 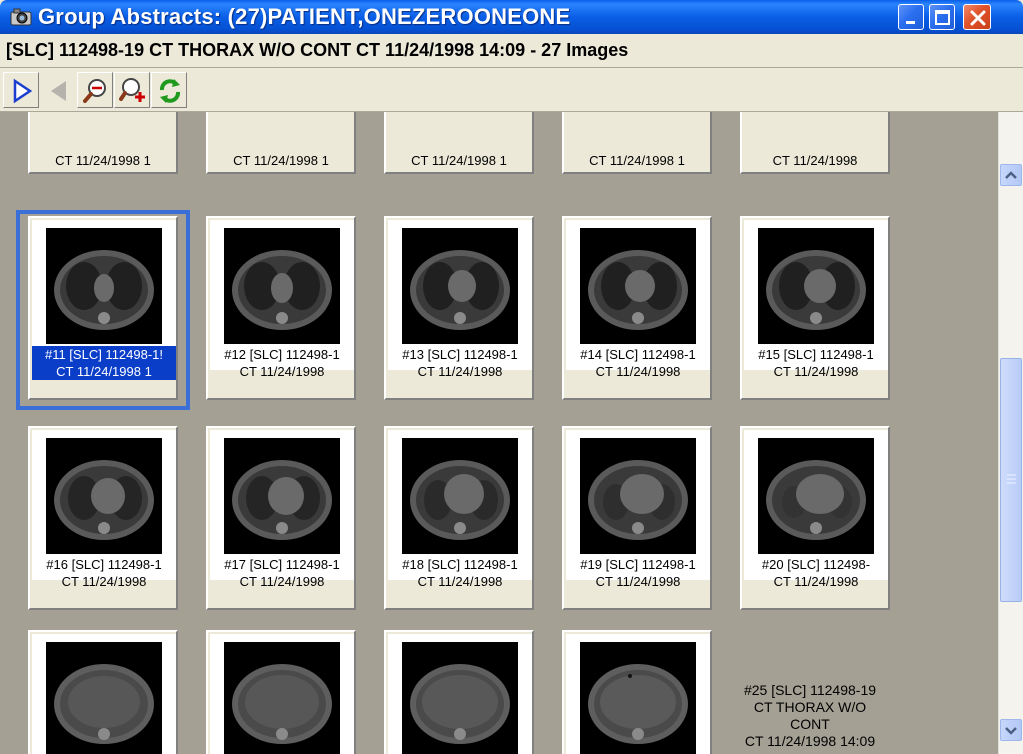 I want to click on thumbnail-item-19: #19 [SLC] 112498-1 CT 11/24/1998, so click(x=637, y=518).